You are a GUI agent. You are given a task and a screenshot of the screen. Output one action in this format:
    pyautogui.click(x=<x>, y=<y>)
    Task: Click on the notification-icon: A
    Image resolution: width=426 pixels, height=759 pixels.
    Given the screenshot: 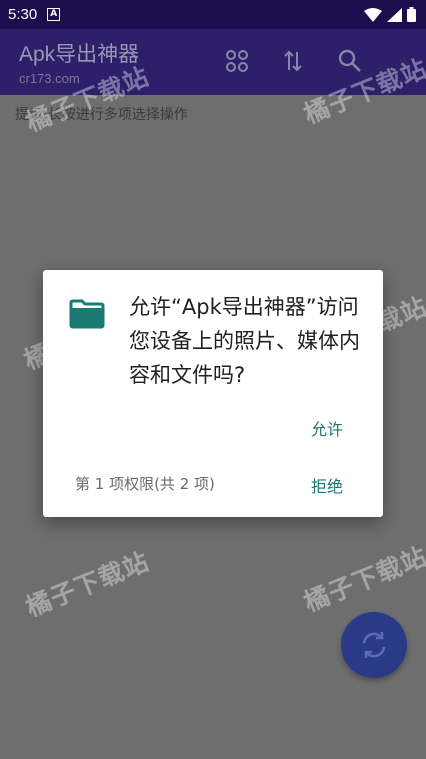 What is the action you would take?
    pyautogui.click(x=54, y=14)
    